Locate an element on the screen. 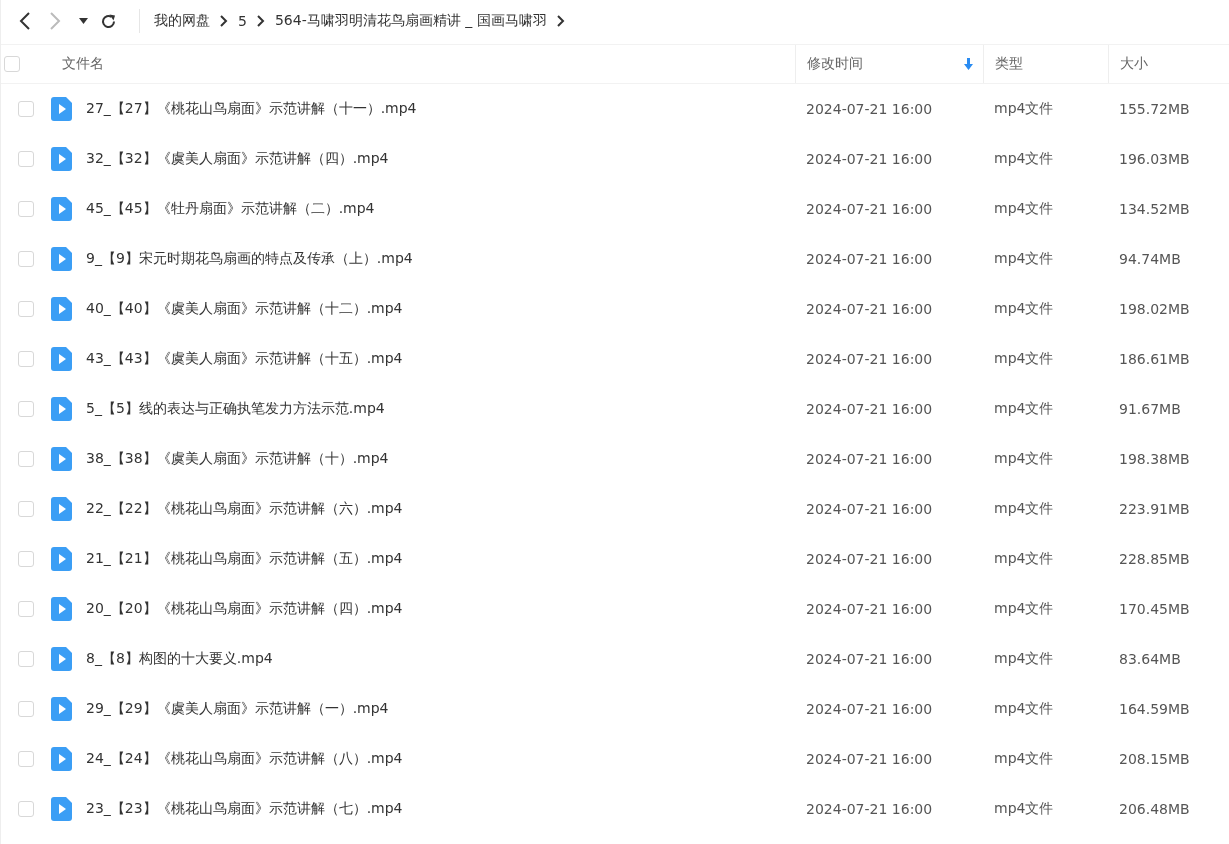 Image resolution: width=1229 pixels, height=844 pixels. file-size: 83.64MB is located at coordinates (1150, 659).